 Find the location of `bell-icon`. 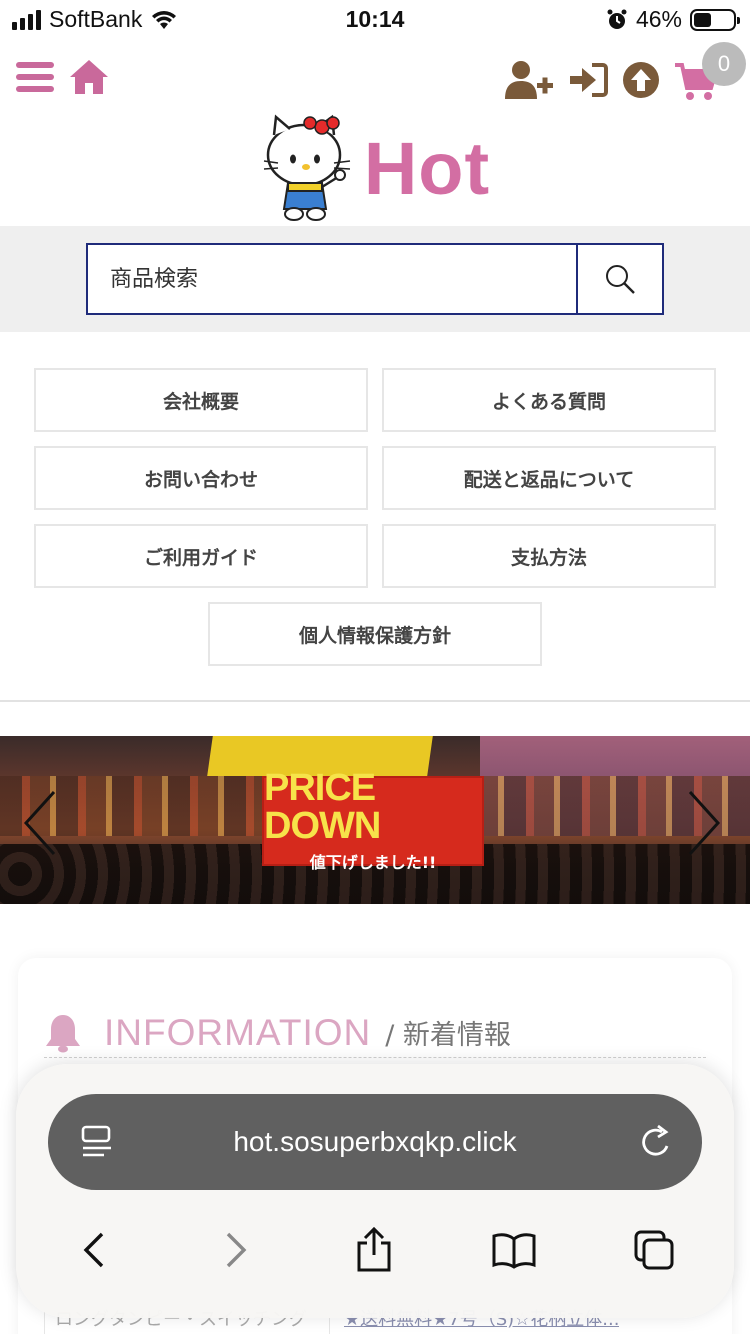

bell-icon is located at coordinates (63, 1033).